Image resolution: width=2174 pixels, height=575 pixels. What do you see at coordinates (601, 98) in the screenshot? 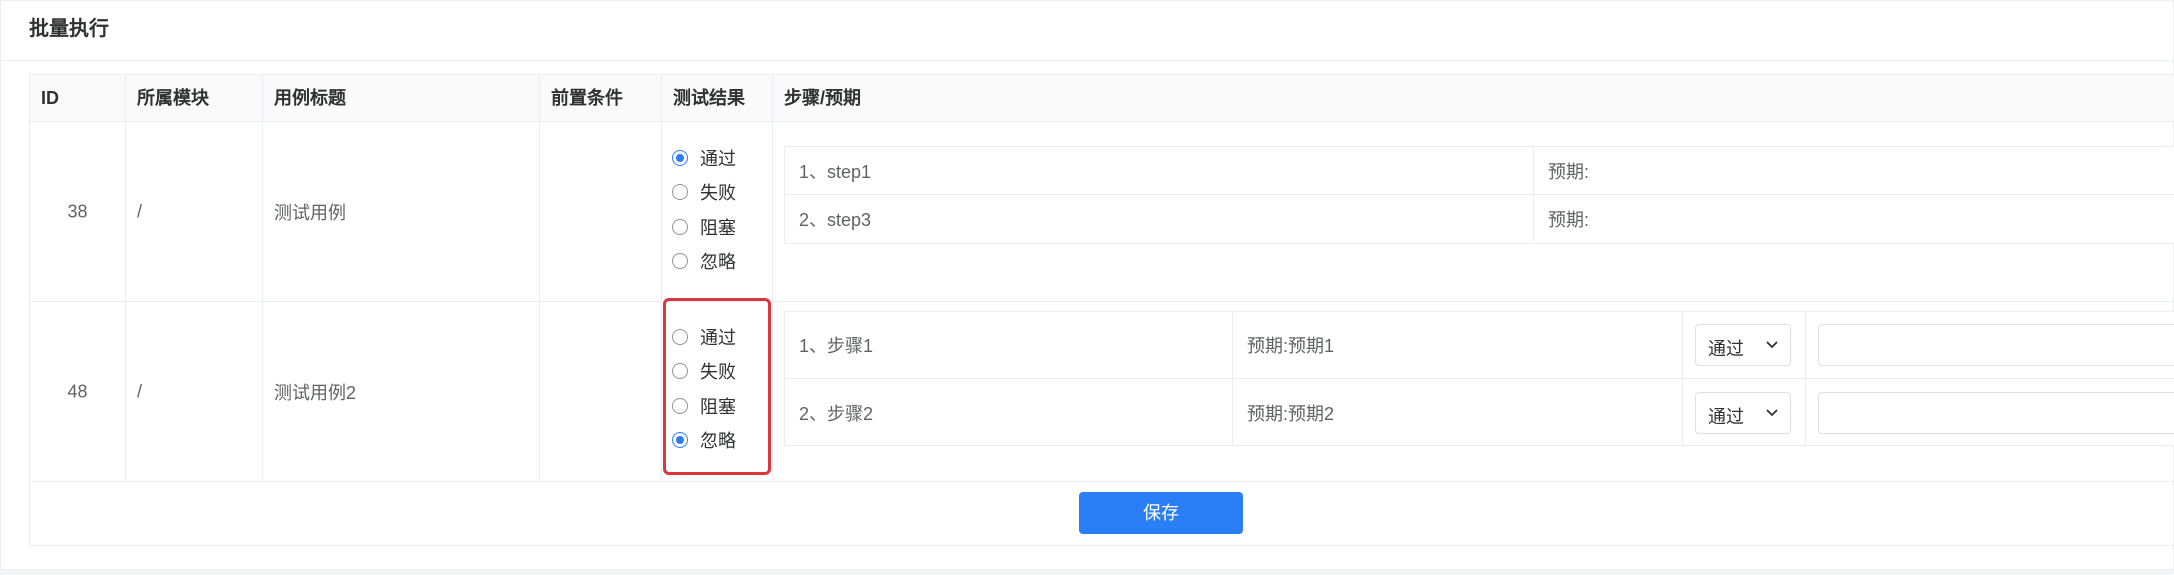
I see `header-precondition: 前置条件` at bounding box center [601, 98].